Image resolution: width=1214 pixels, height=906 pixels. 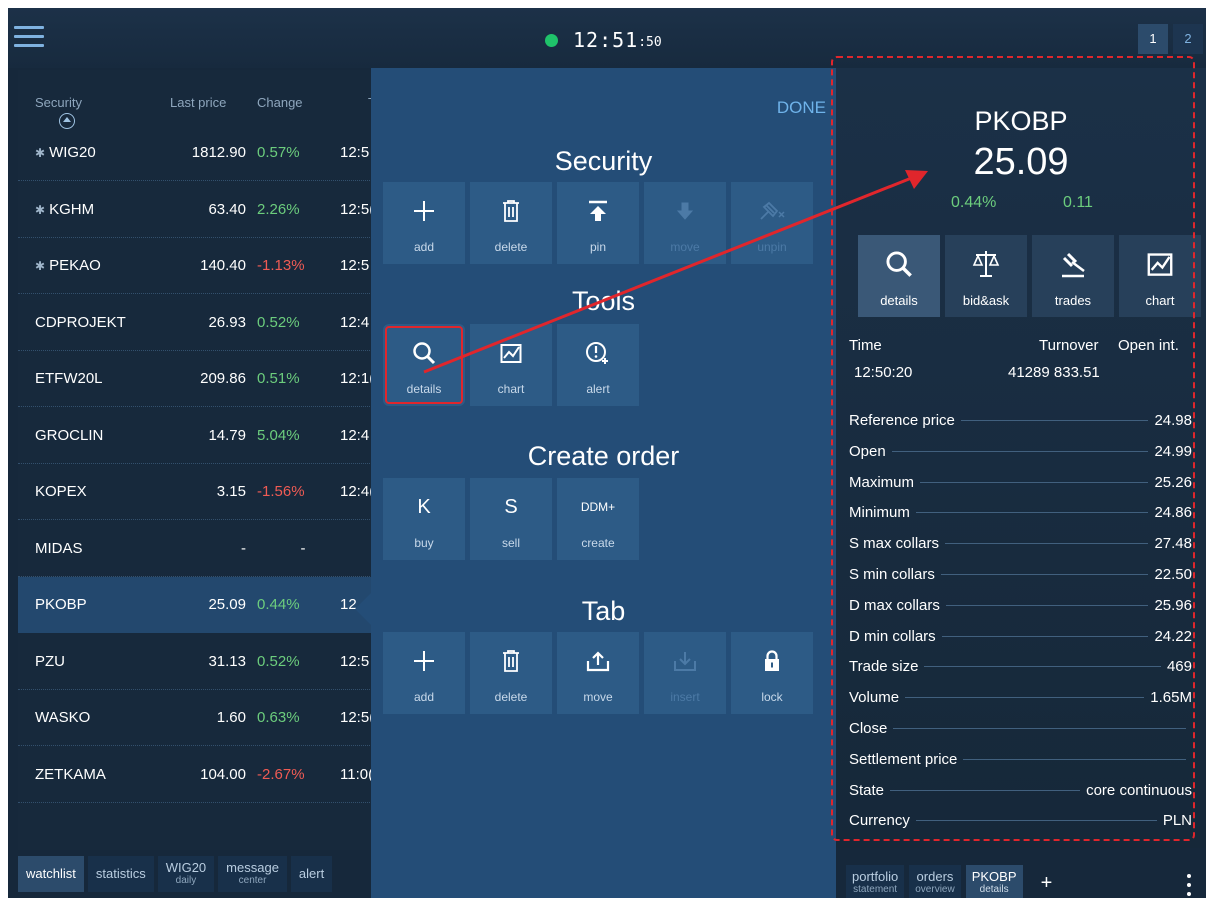 What do you see at coordinates (510, 543) in the screenshot?
I see `button-label: sell` at bounding box center [510, 543].